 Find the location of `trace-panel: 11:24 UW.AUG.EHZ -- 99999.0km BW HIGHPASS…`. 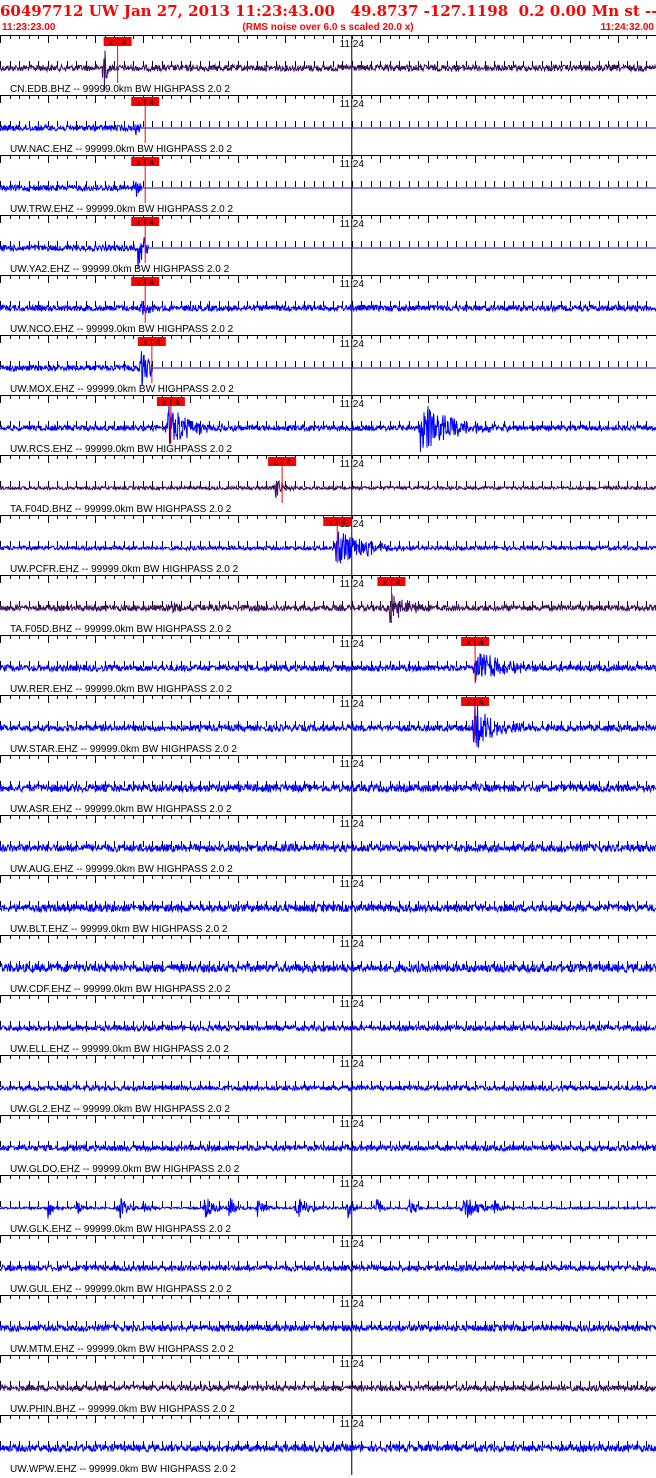

trace-panel: 11:24 UW.AUG.EHZ -- 99999.0km BW HIGHPASS… is located at coordinates (328, 845).